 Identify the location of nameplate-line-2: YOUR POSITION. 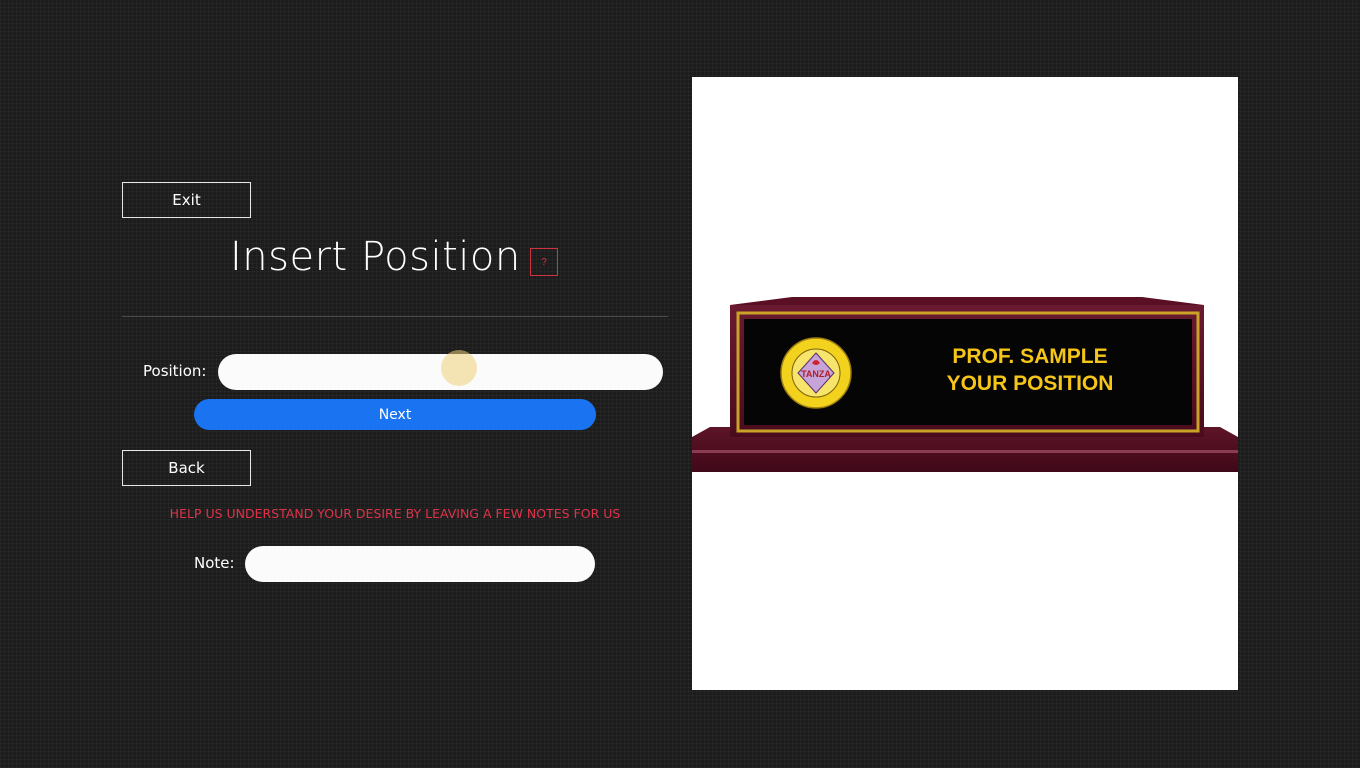
(1030, 383).